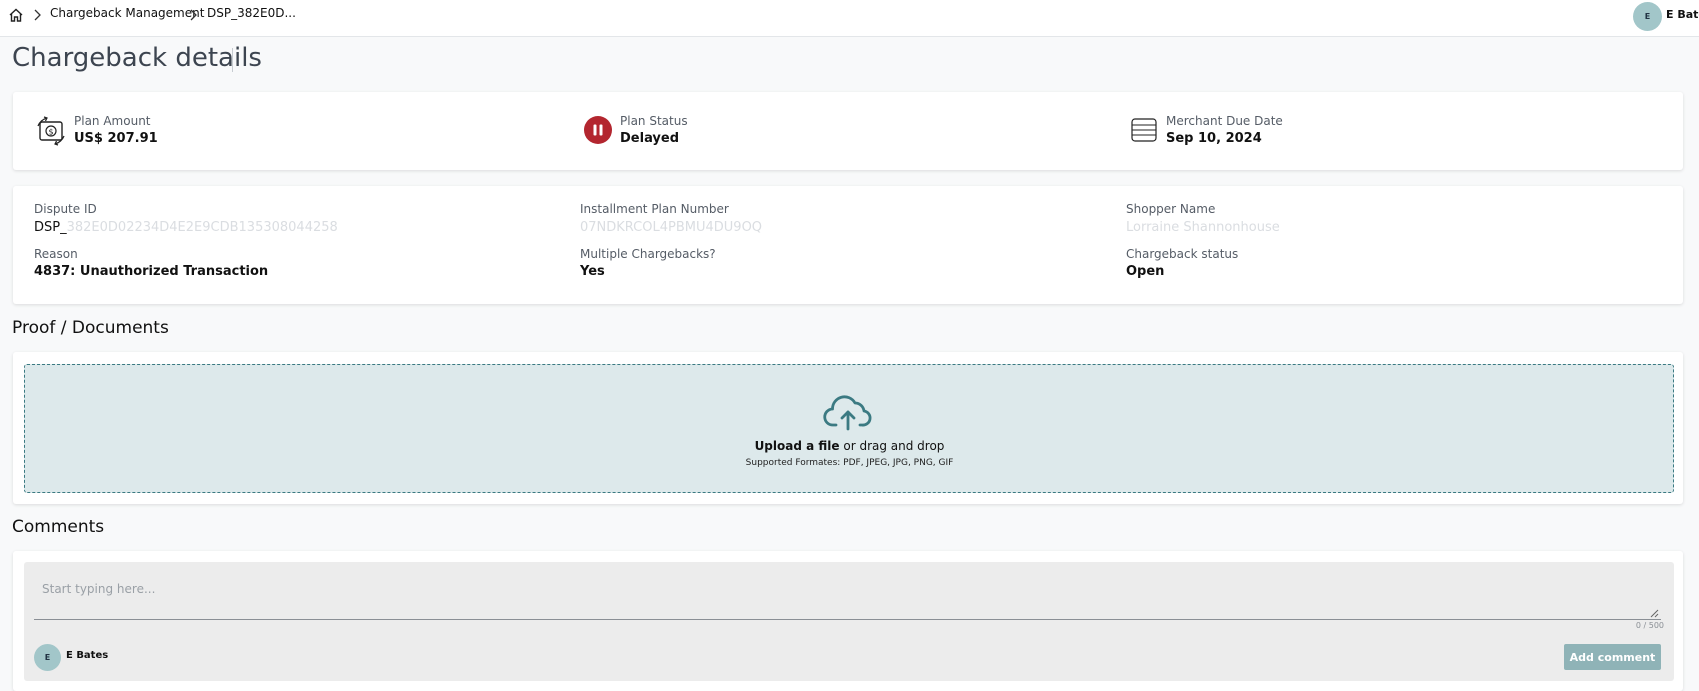 This screenshot has width=1699, height=691. Describe the element at coordinates (848, 131) in the screenshot. I see `summary-card` at that location.